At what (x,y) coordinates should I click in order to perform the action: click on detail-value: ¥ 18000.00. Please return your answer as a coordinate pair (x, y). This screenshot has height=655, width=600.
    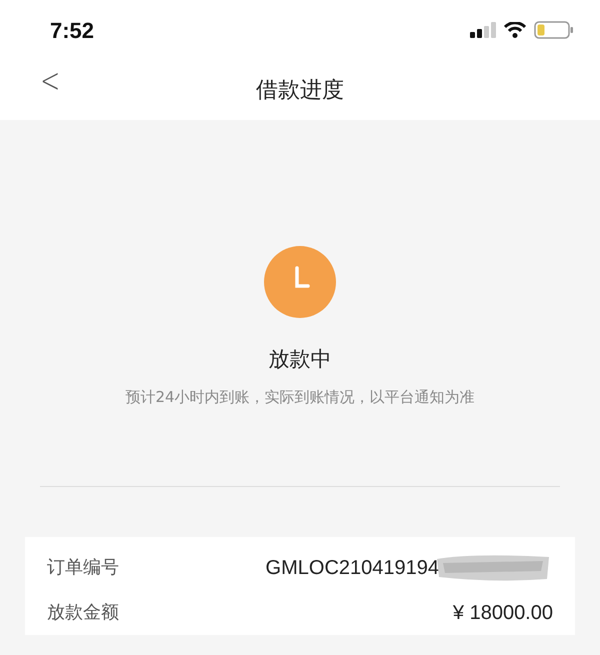
    Looking at the image, I should click on (502, 613).